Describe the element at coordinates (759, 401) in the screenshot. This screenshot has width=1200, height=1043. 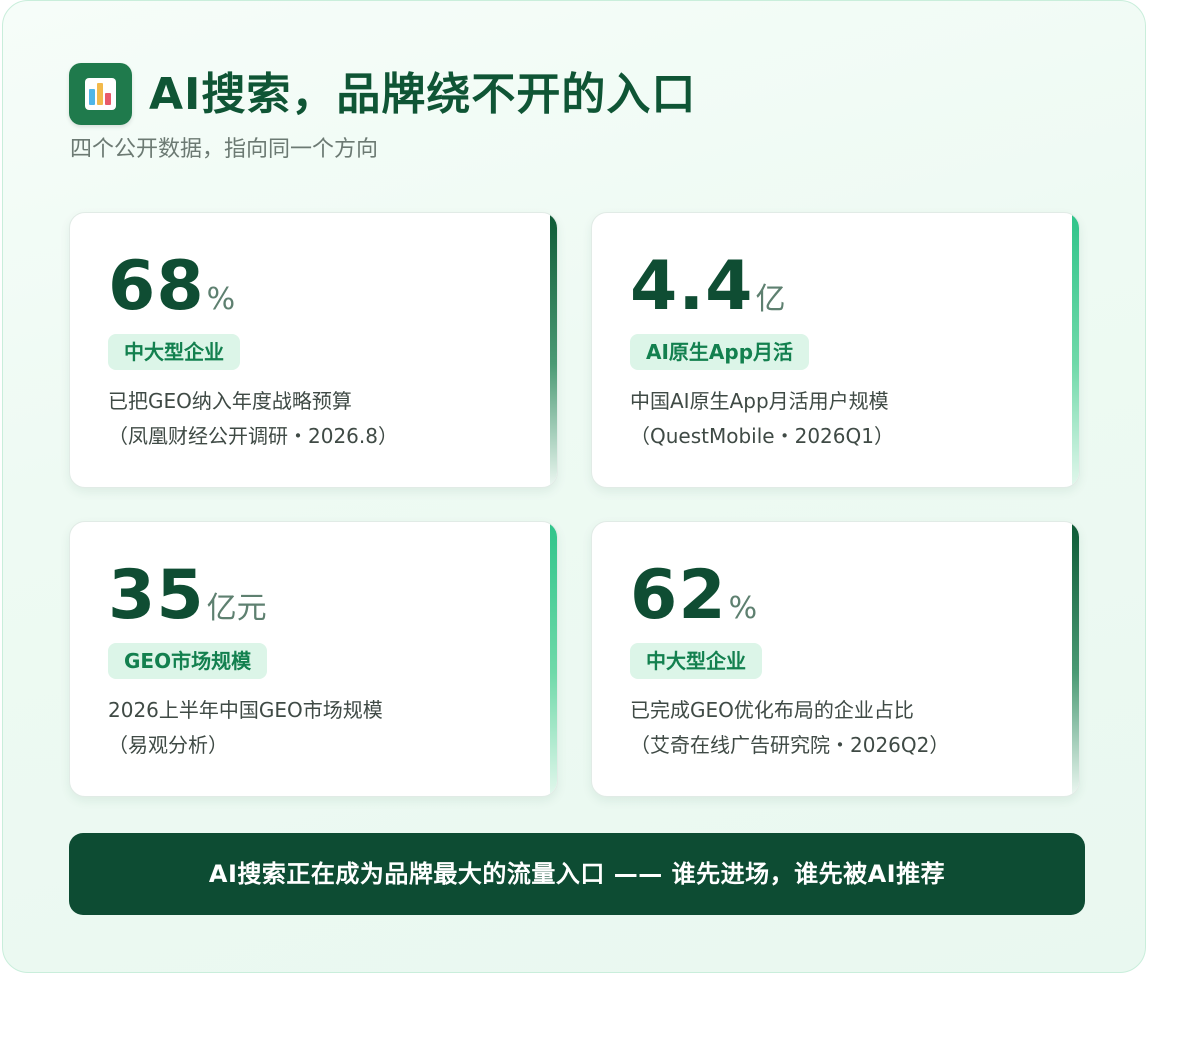
I see `stat-description: 中国AI原生App月活用户规模` at that location.